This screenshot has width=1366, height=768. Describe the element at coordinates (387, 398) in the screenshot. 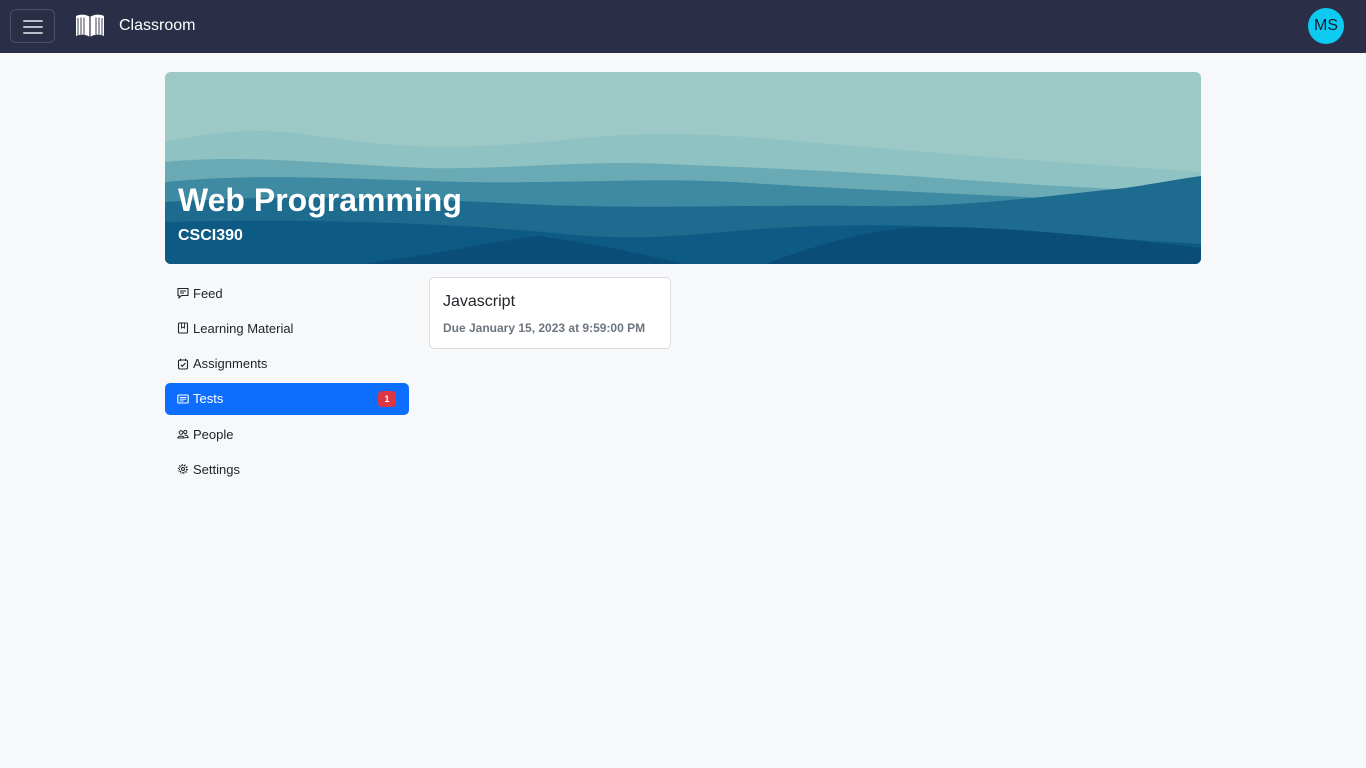

I see `tests-count-badge: 1` at that location.